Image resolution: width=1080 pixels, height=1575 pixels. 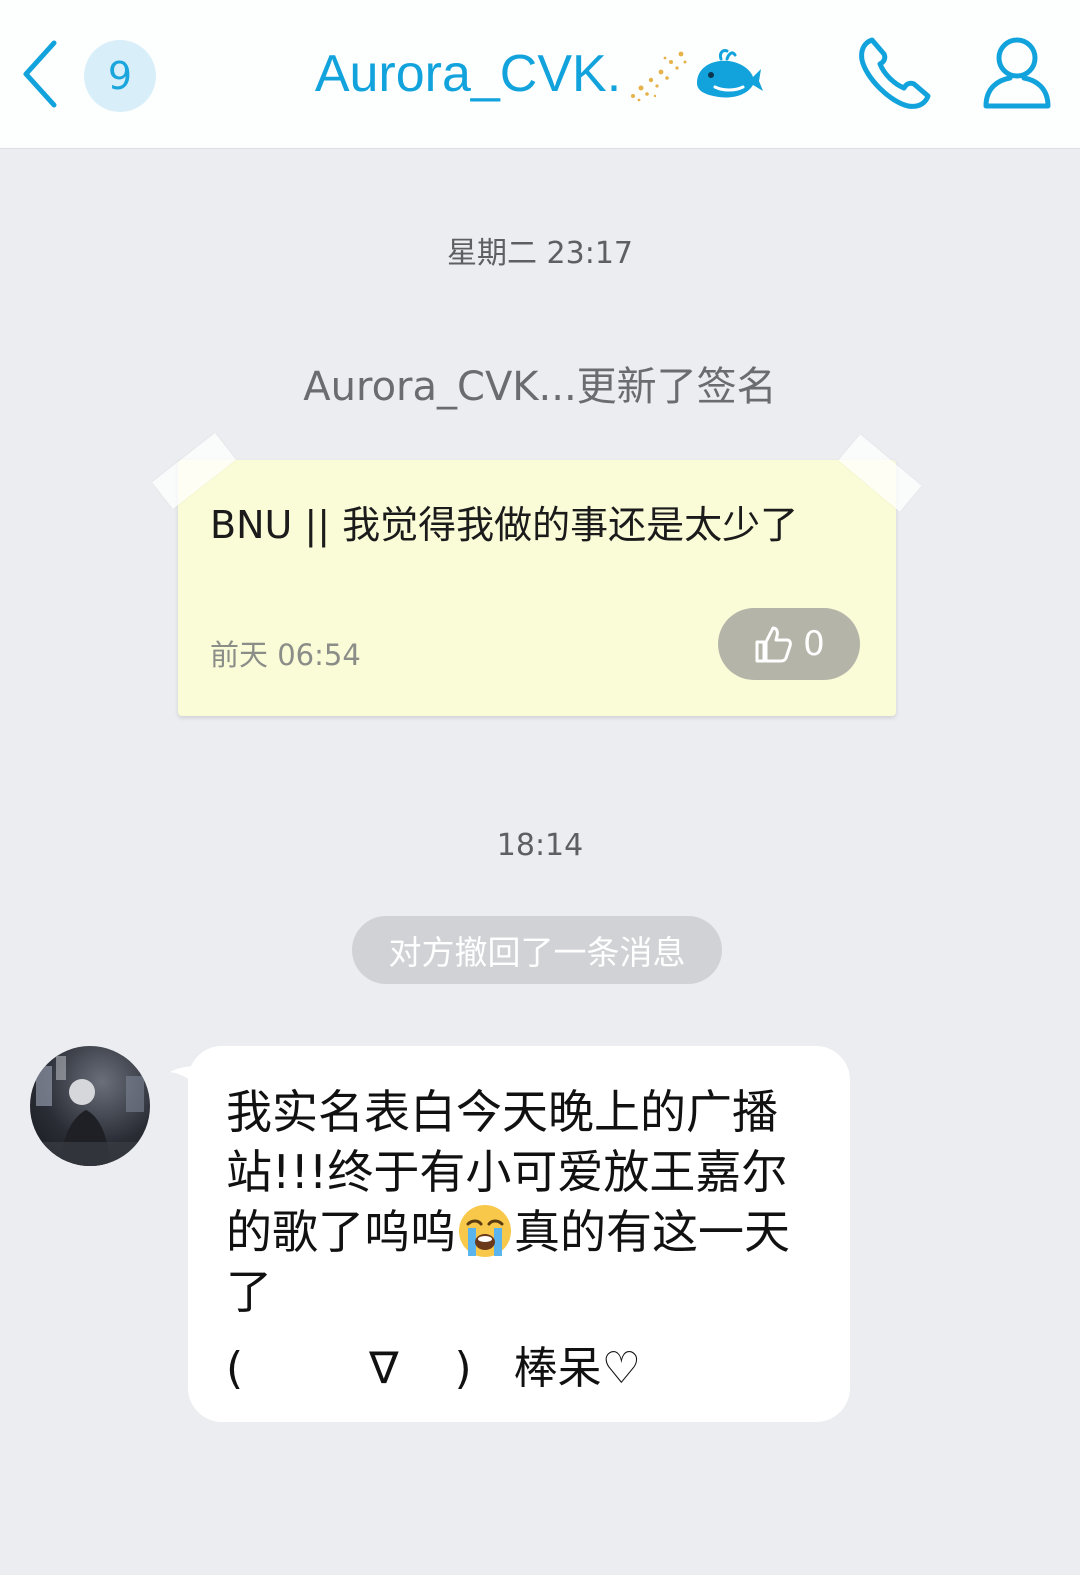 I want to click on avatar, so click(x=90, y=1106).